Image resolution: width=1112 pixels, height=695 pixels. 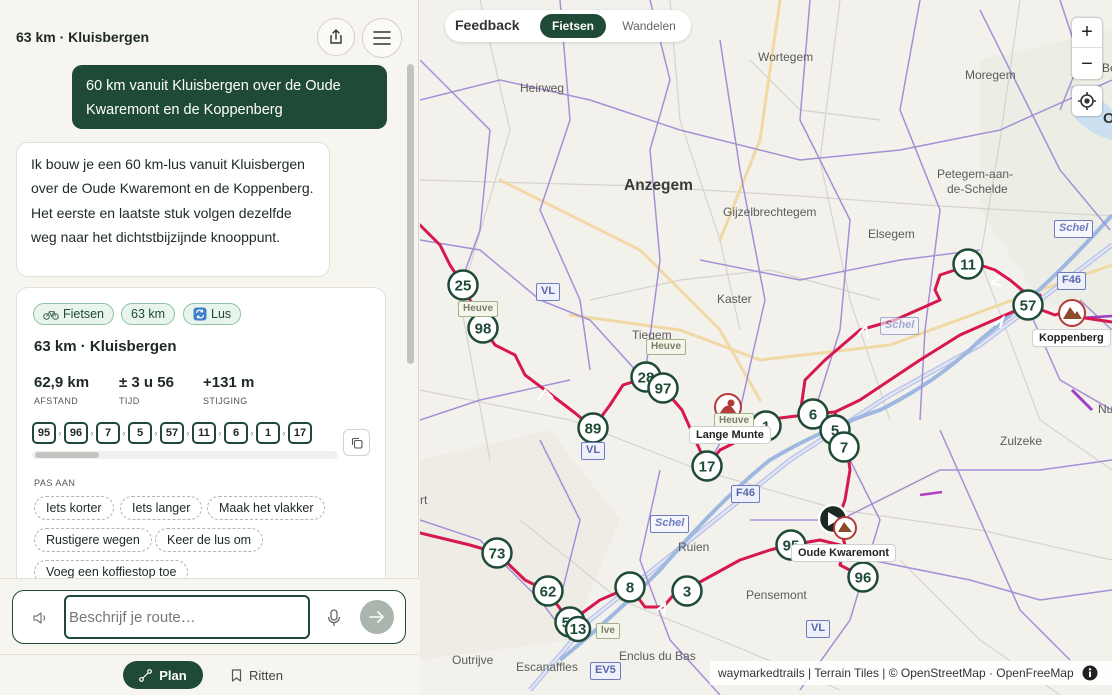 I want to click on locate-button, so click(x=1087, y=101).